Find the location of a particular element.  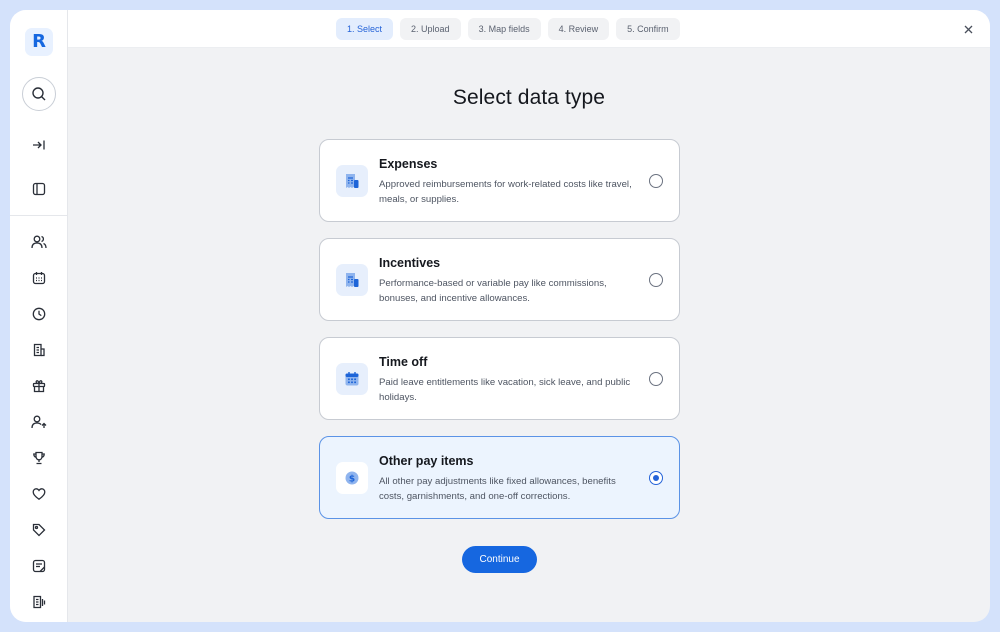

step-confirm: 5. Confirm is located at coordinates (648, 29).